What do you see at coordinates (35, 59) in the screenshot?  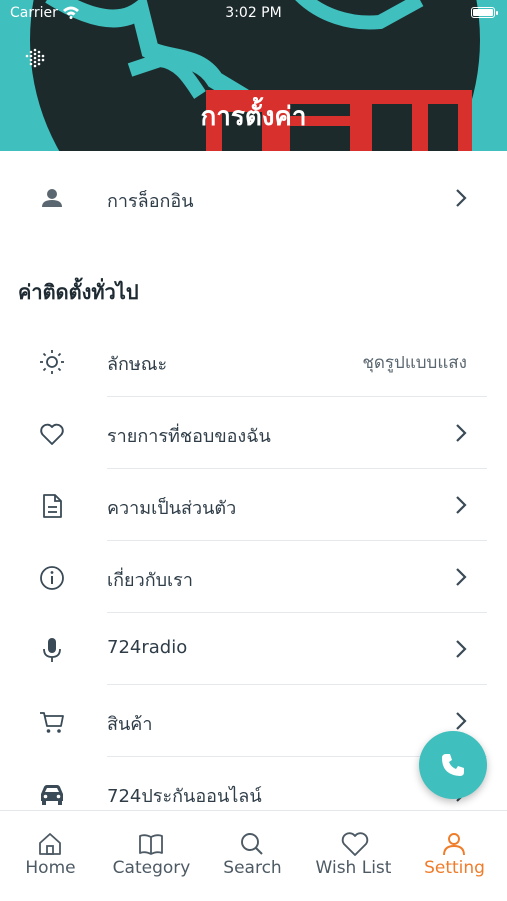 I see `dots-grid-icon` at bounding box center [35, 59].